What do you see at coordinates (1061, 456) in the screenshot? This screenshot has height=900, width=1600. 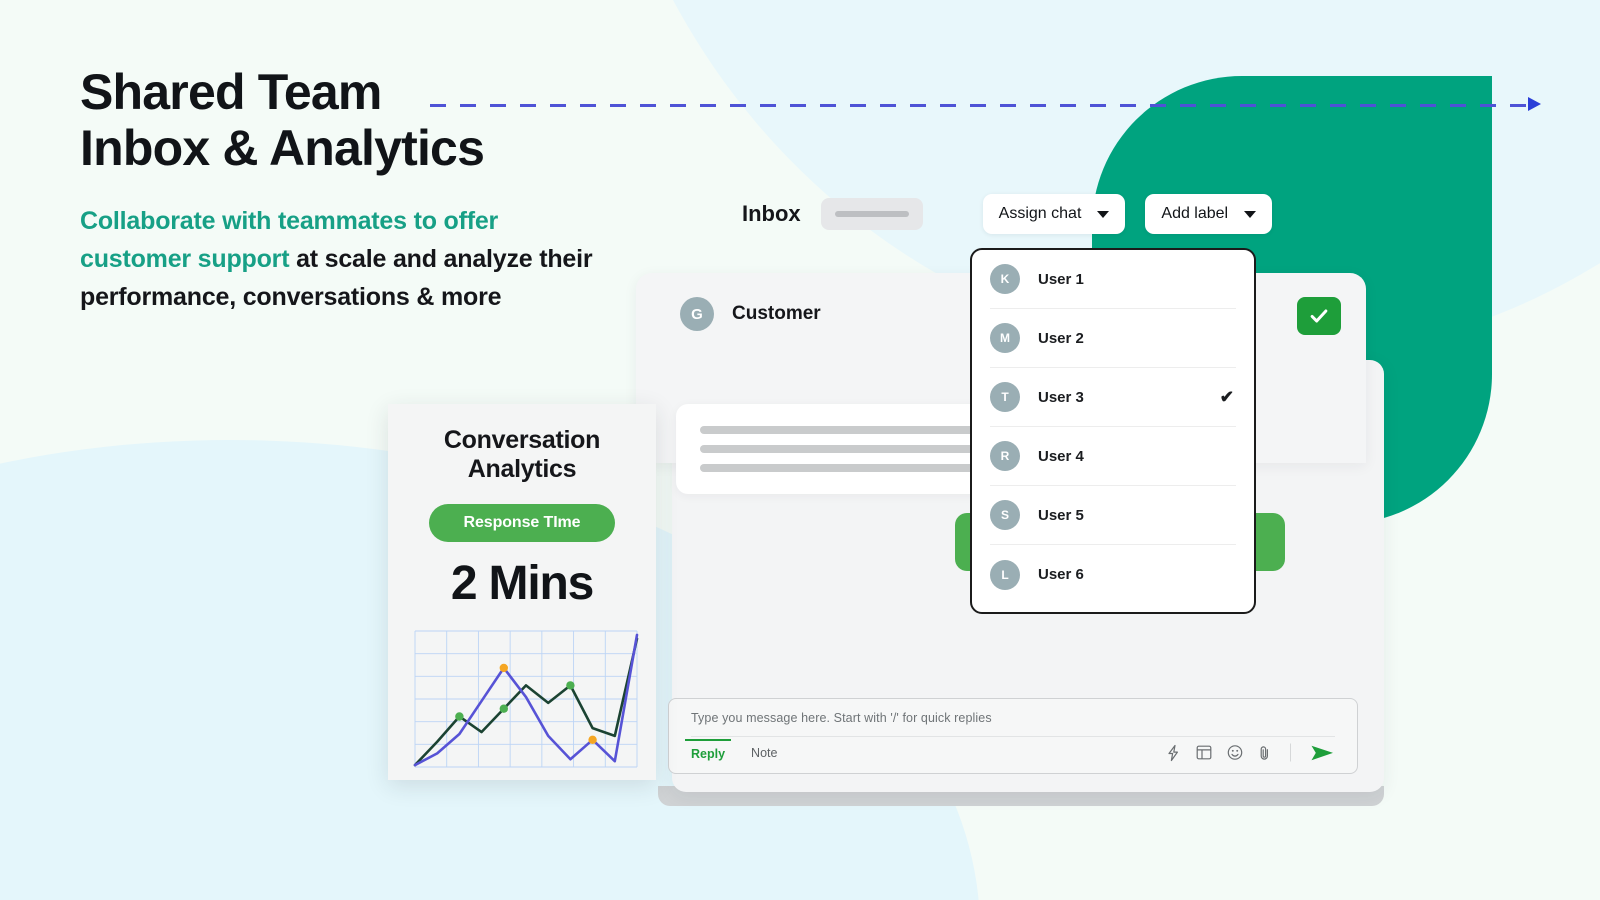 I see `assignee-menu-item-label: User 4` at bounding box center [1061, 456].